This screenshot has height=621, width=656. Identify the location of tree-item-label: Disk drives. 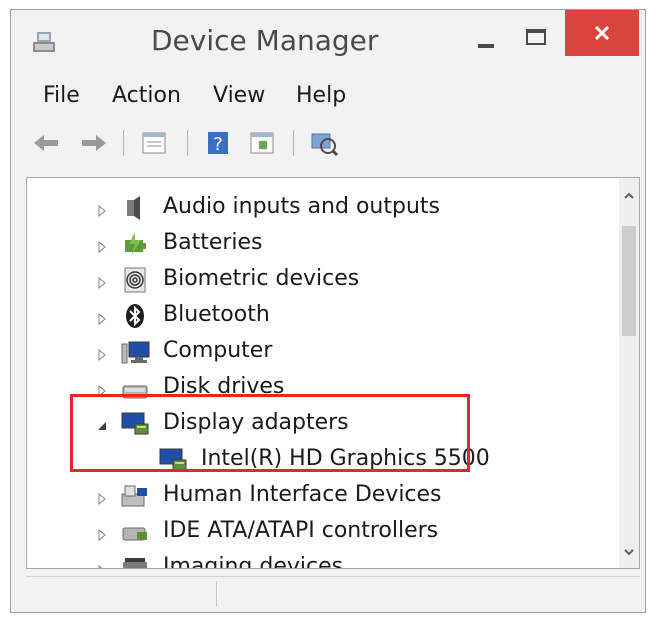
(224, 386).